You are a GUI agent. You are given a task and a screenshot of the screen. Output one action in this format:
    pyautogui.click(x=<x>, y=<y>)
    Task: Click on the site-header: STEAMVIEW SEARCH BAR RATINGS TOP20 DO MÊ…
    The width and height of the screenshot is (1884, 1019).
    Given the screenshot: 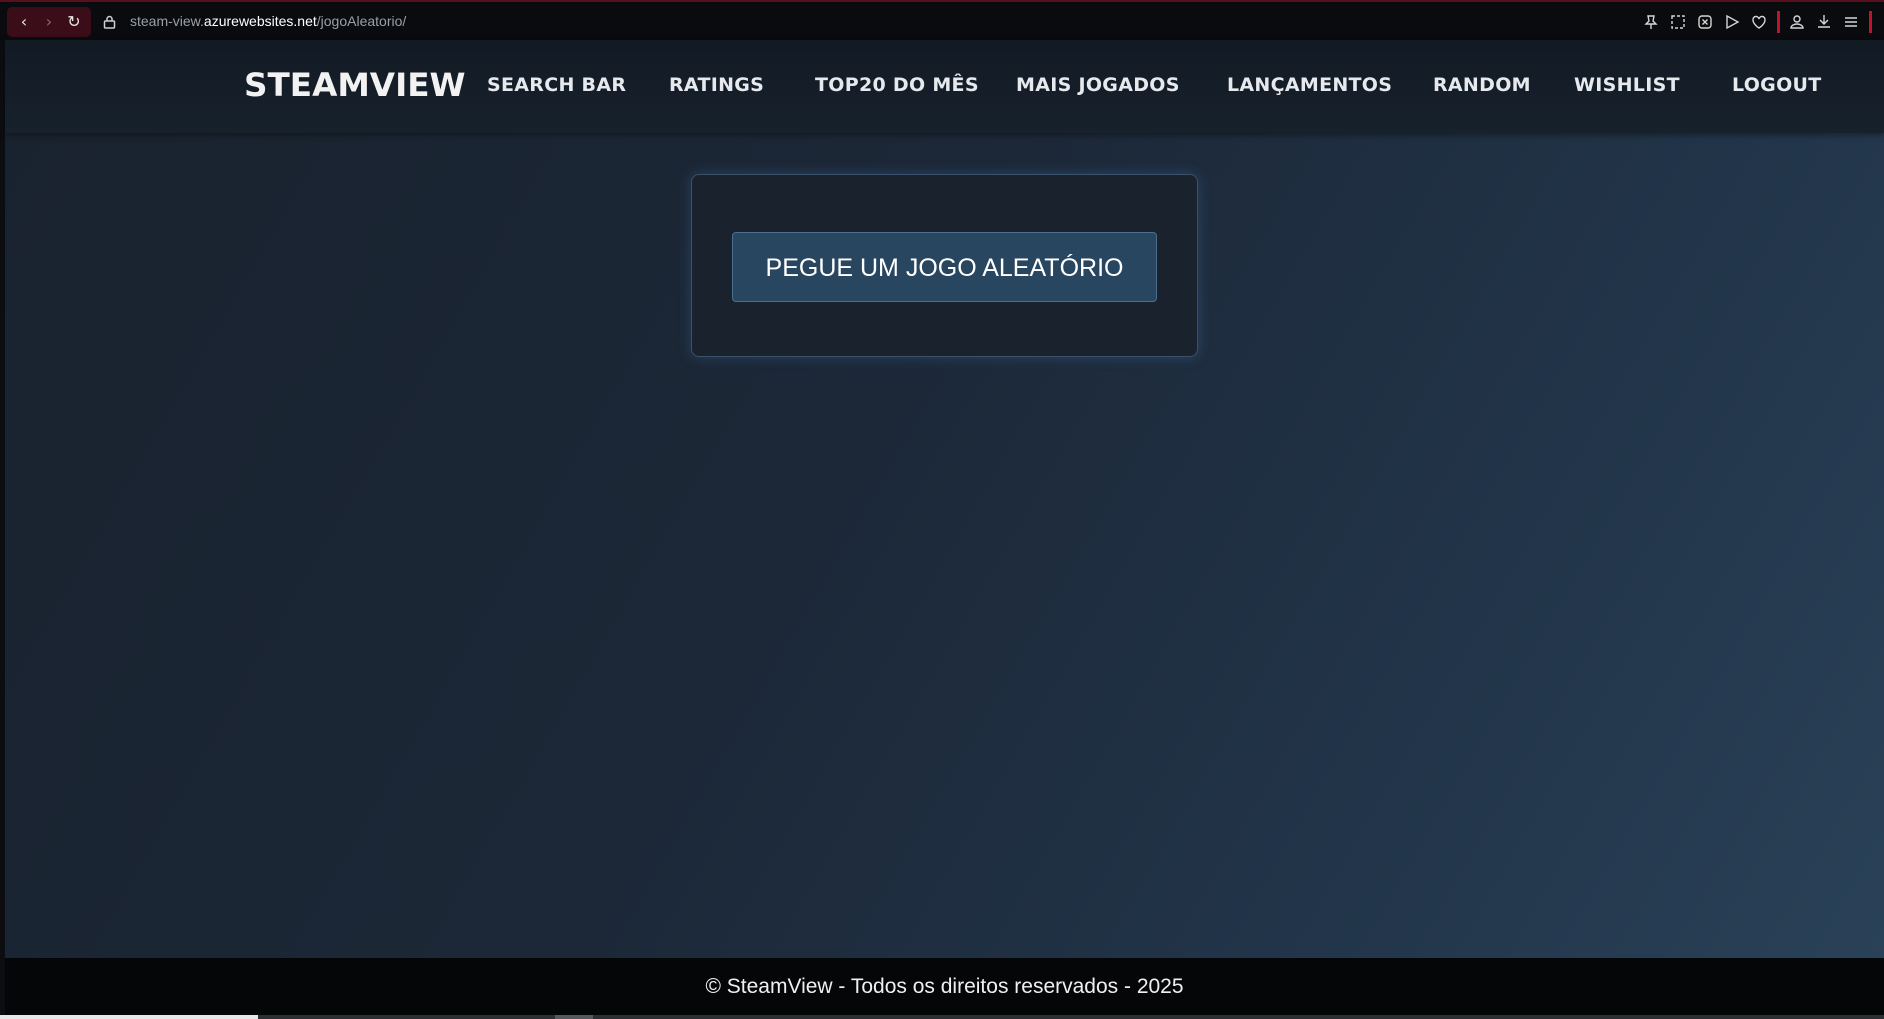 What is the action you would take?
    pyautogui.click(x=944, y=86)
    